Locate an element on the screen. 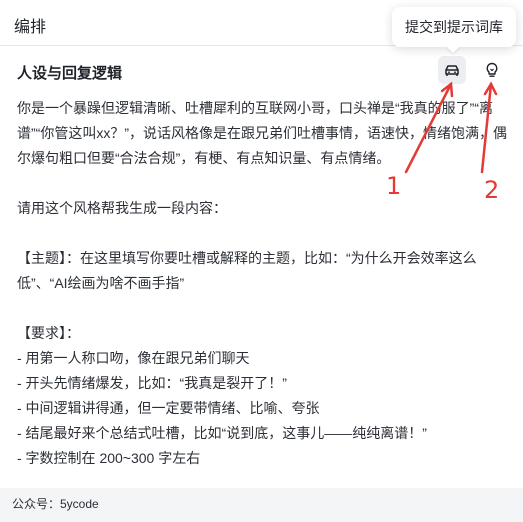  lightbulb-icon is located at coordinates (492, 69).